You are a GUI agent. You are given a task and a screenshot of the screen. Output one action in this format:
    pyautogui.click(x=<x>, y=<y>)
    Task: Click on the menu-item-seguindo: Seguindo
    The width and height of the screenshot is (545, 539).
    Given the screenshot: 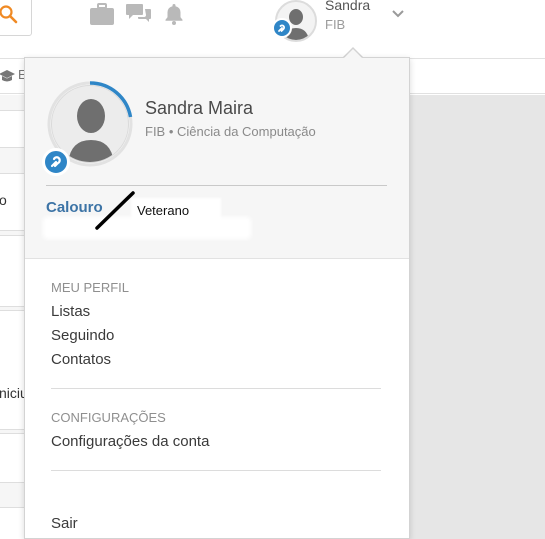 What is the action you would take?
    pyautogui.click(x=82, y=335)
    